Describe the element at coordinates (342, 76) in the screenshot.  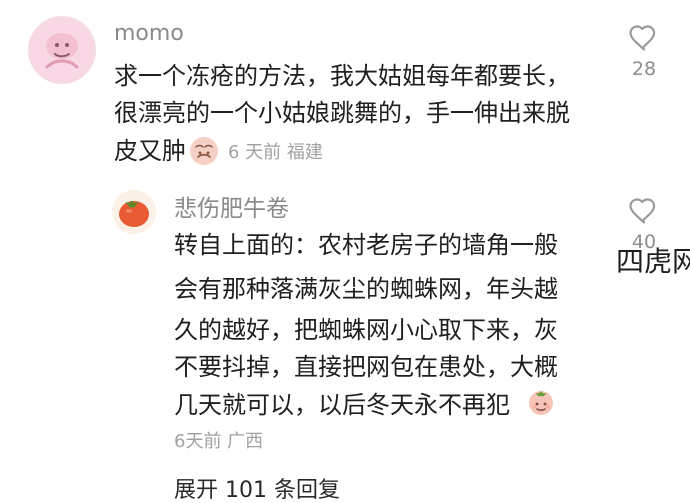
I see `comment-text-line-1: 求一个冻疮的方法，我大姑姐每年都要长，` at that location.